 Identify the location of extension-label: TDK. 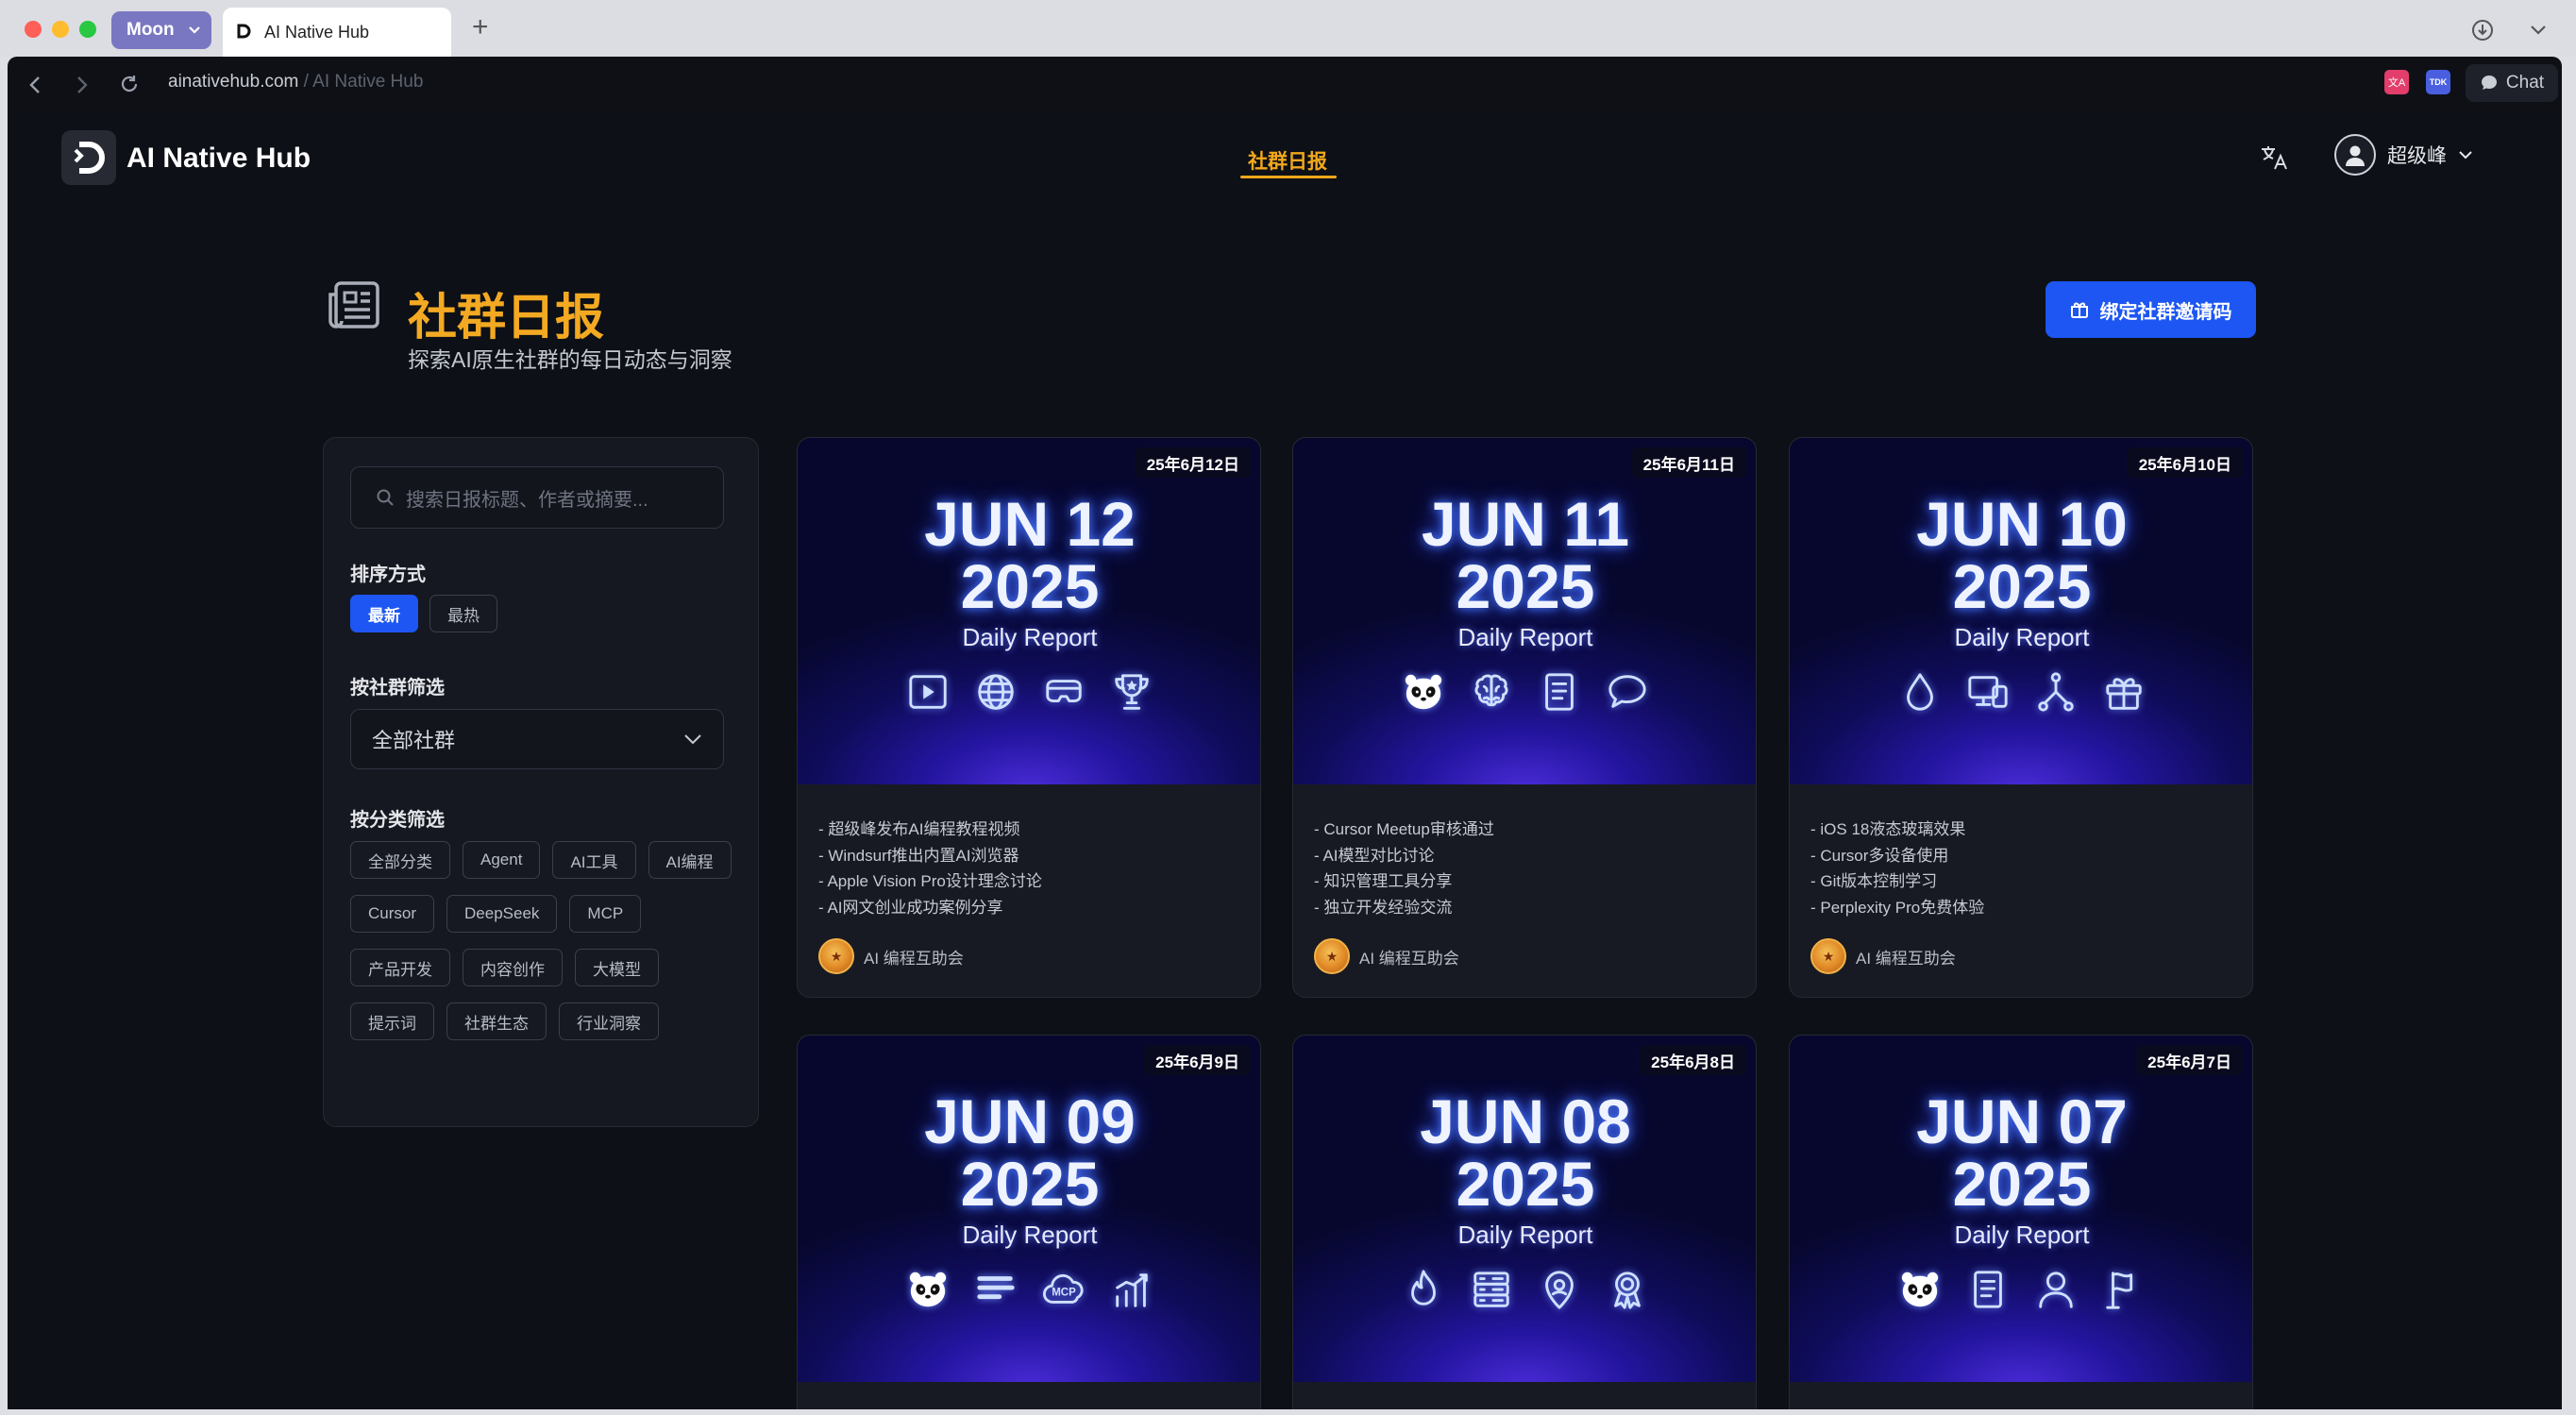
(2439, 82).